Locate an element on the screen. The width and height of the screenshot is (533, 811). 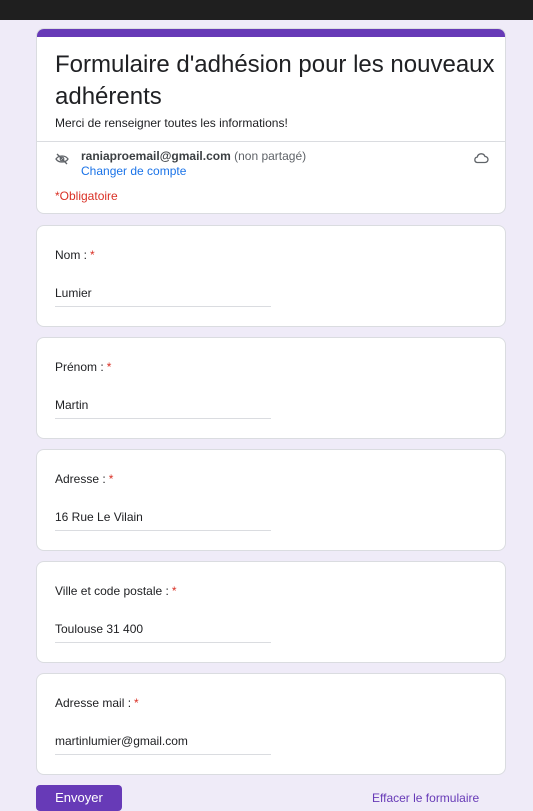
email-input: martinlumier@gmail.com is located at coordinates (163, 744).